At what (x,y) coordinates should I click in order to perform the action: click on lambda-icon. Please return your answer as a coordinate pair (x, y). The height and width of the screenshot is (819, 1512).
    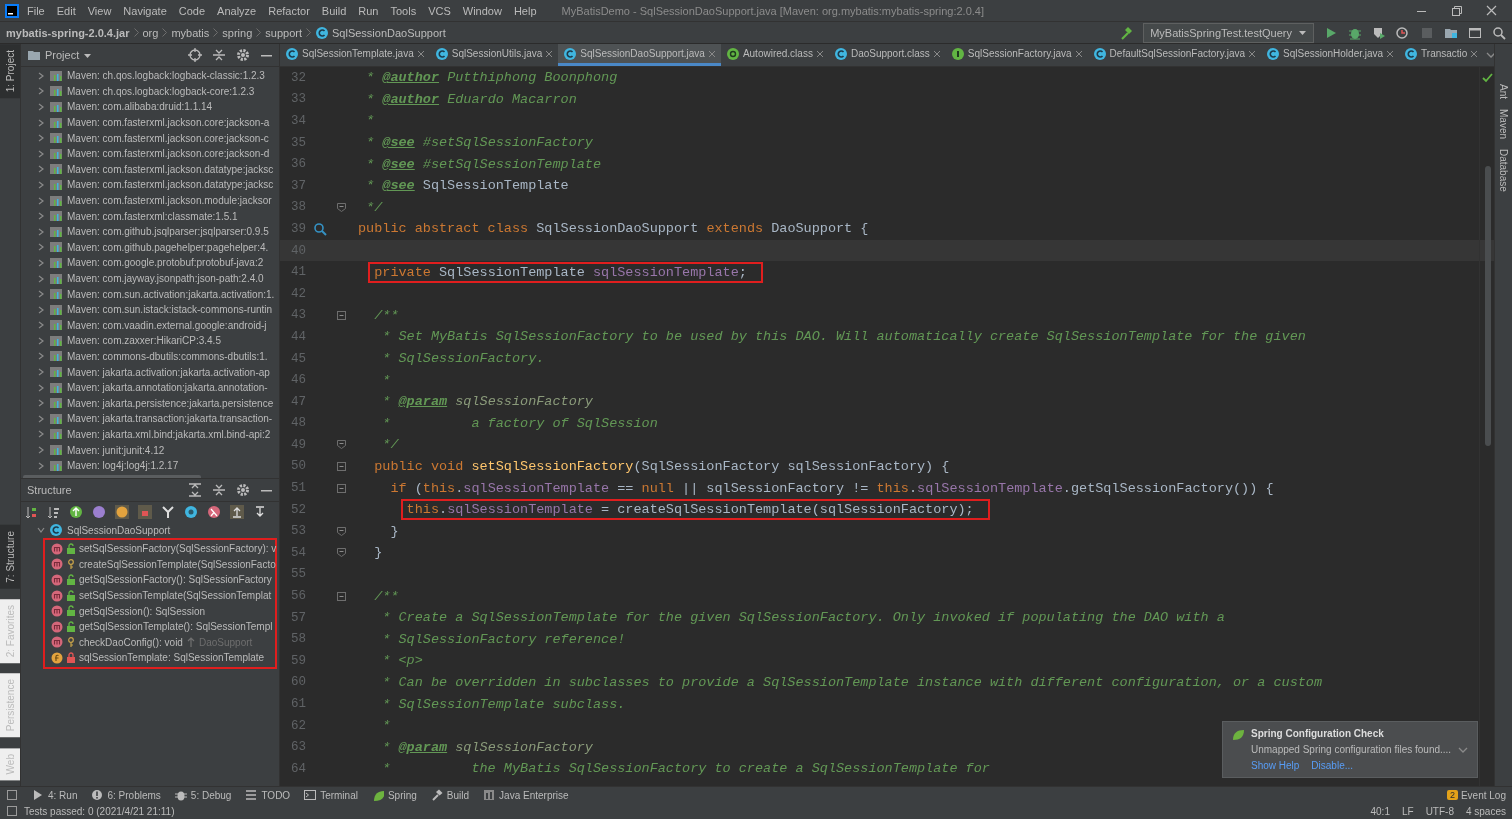
    Looking at the image, I should click on (214, 512).